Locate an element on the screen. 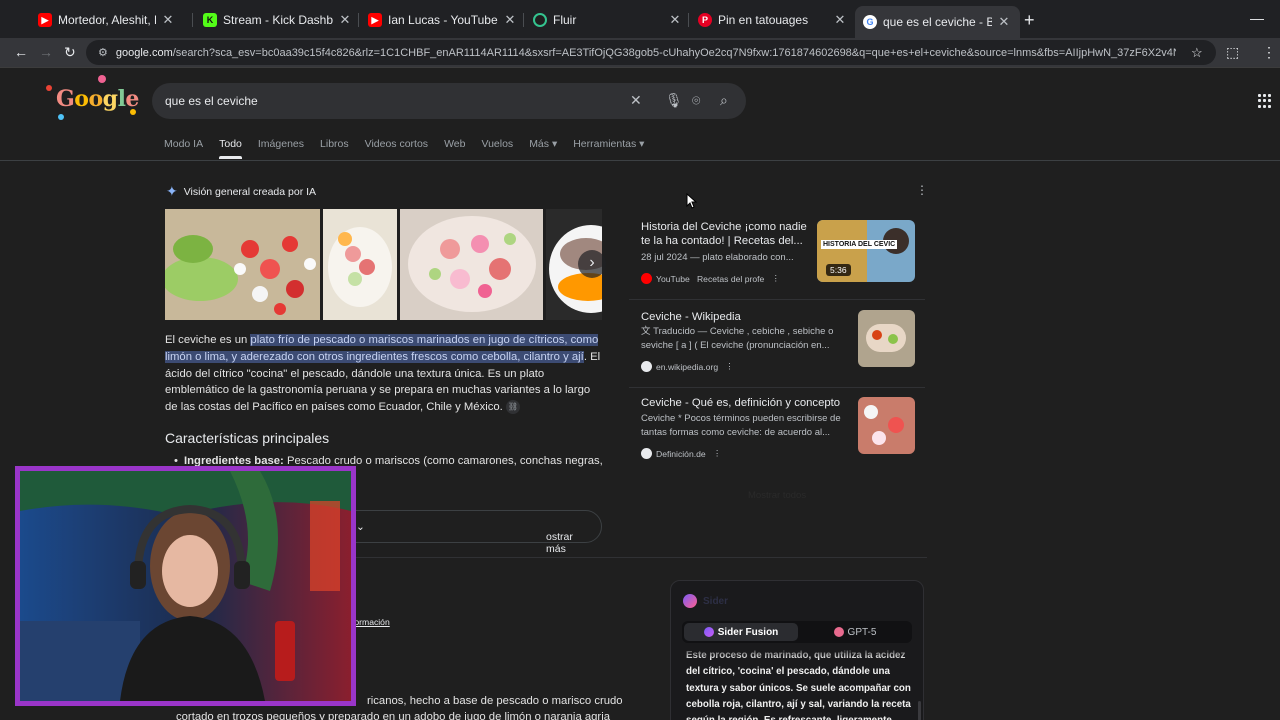 The image size is (1280, 720). sider-brand: Sider is located at coordinates (705, 601).